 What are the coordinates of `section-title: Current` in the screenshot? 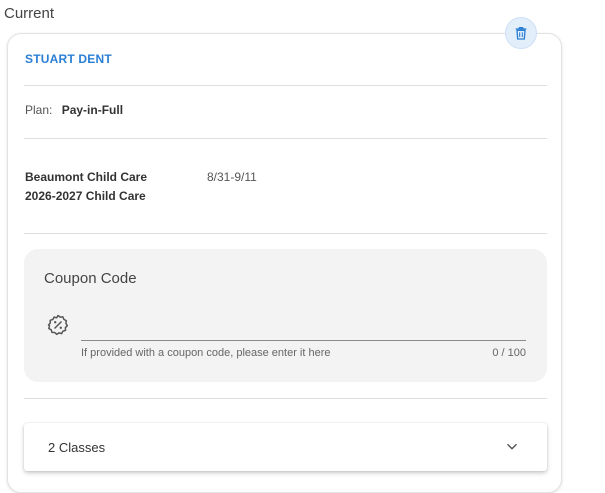 It's located at (29, 13).